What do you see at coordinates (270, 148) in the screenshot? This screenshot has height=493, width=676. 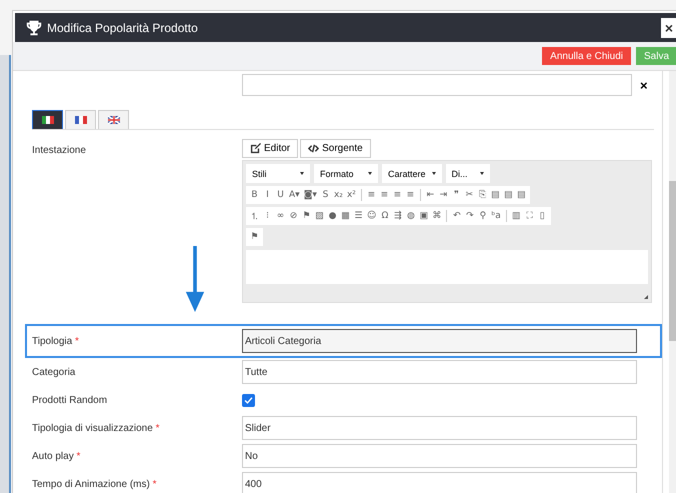 I see `editor-button: Editor` at bounding box center [270, 148].